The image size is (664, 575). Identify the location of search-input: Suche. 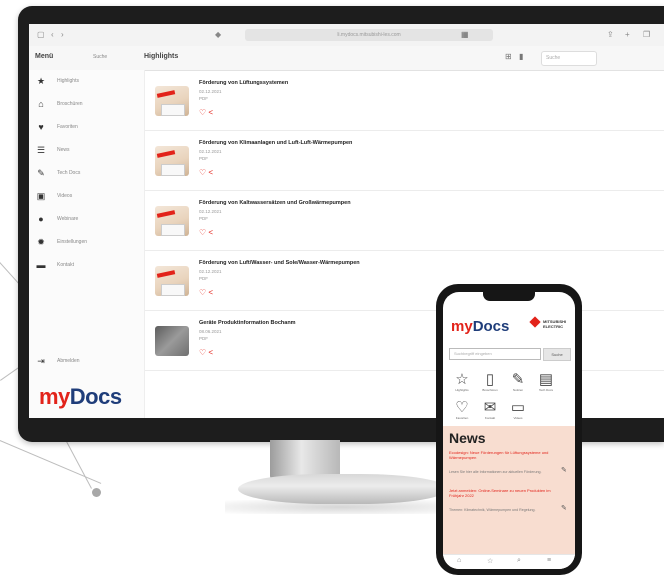
(569, 58).